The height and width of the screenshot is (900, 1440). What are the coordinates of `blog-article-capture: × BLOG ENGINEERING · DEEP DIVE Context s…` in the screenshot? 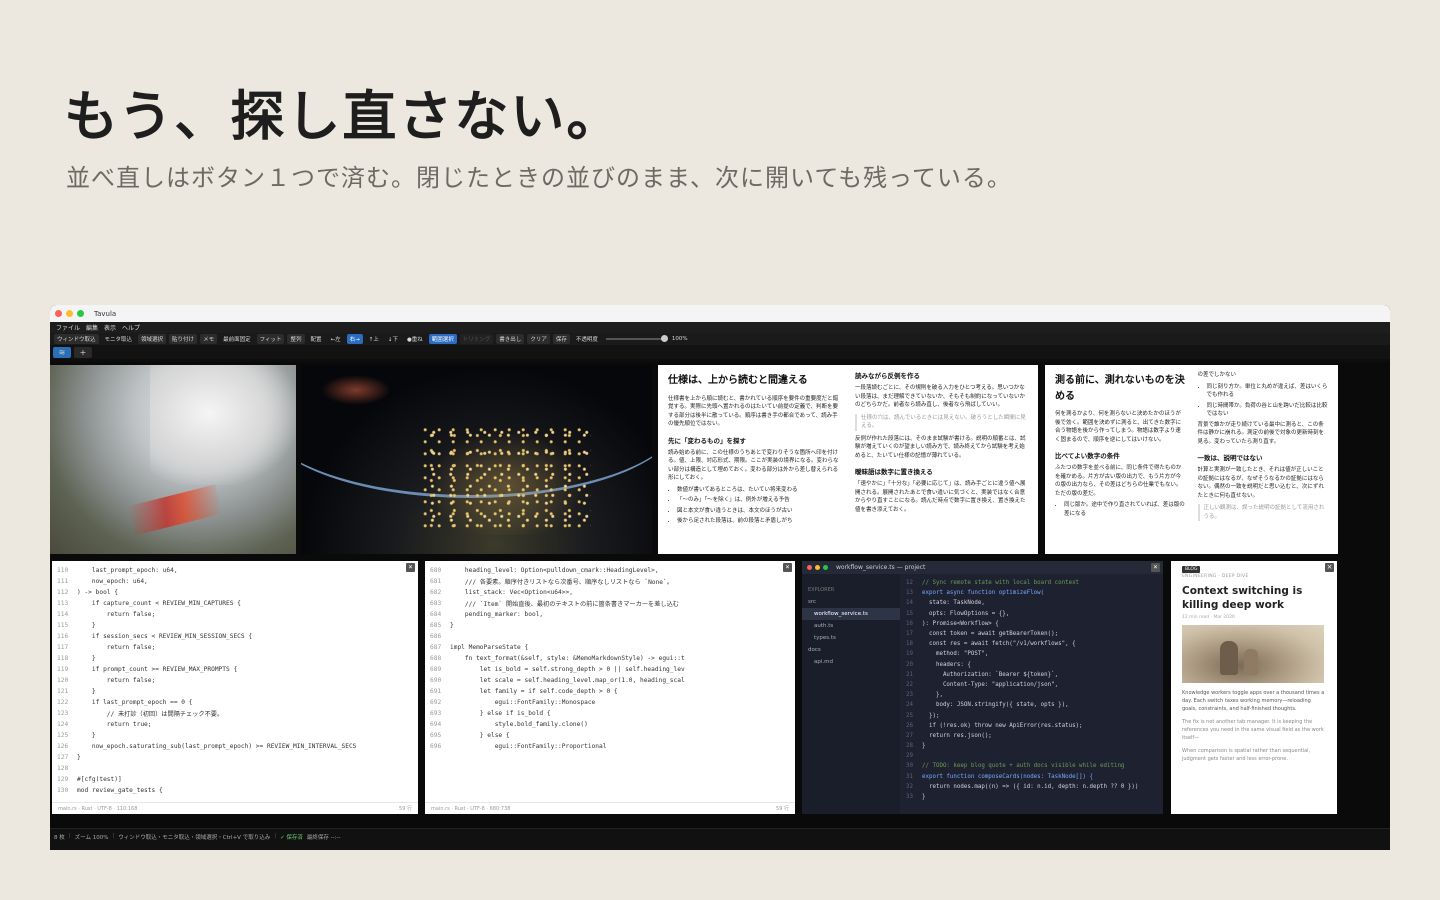 It's located at (1254, 687).